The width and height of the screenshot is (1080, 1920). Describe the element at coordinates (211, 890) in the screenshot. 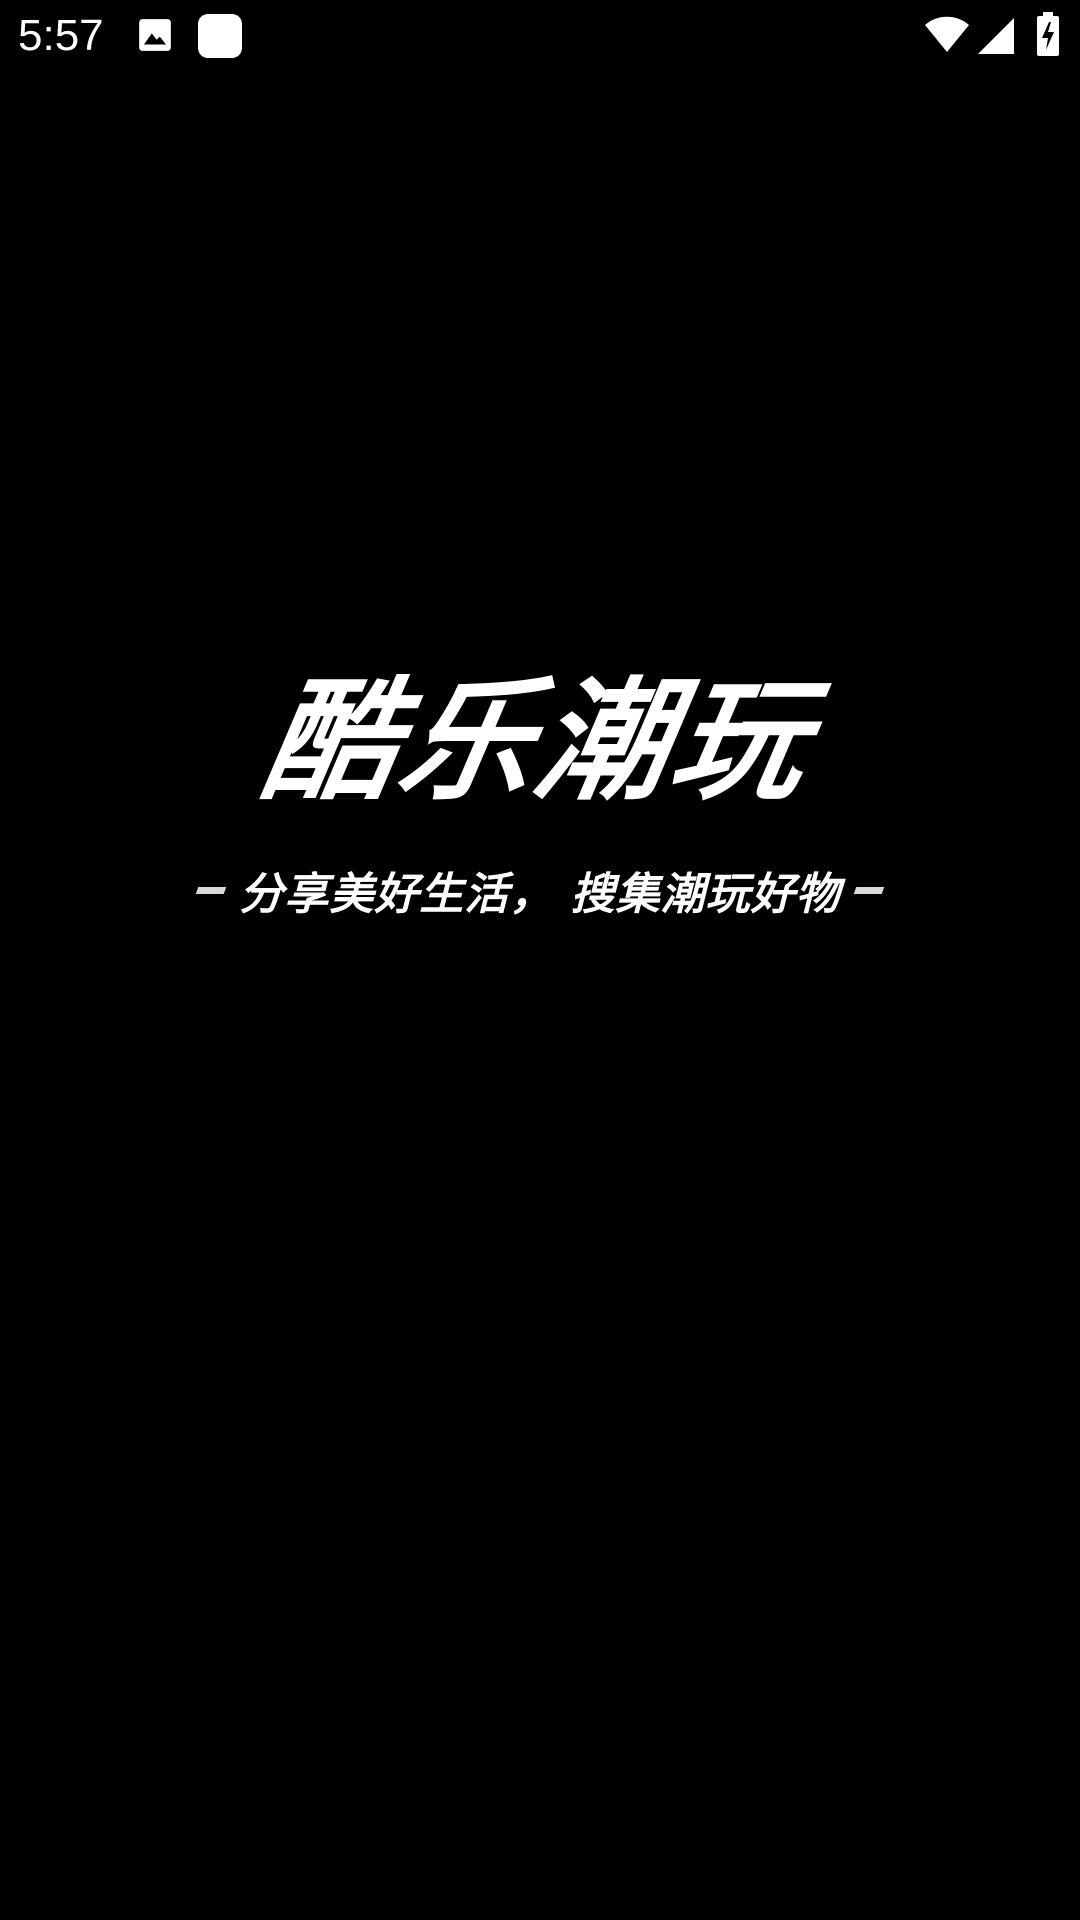

I see `slogan-dash-left` at that location.